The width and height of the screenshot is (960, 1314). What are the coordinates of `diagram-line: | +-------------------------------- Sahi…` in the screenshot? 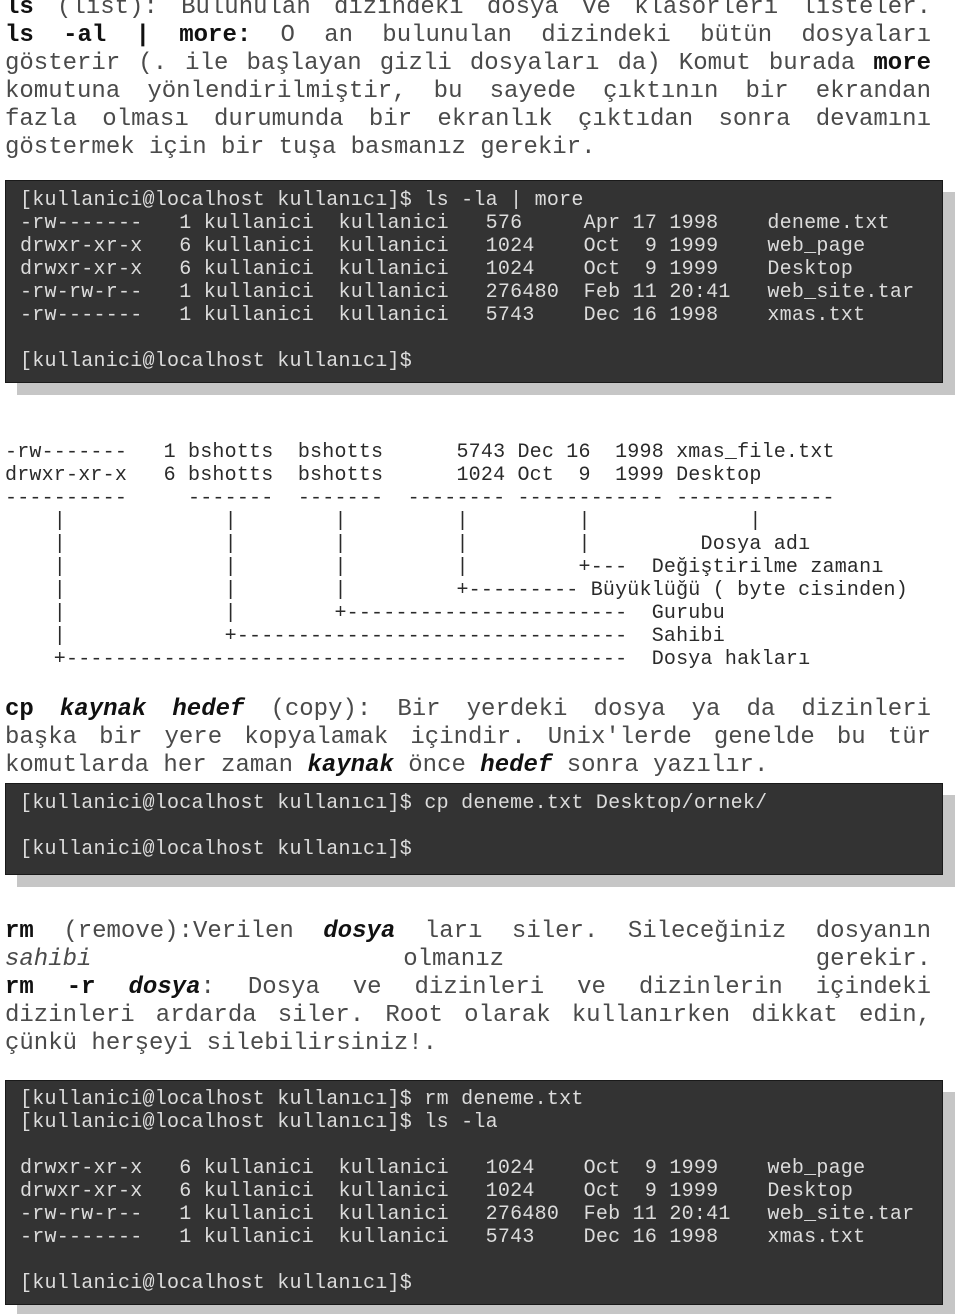 It's located at (365, 636).